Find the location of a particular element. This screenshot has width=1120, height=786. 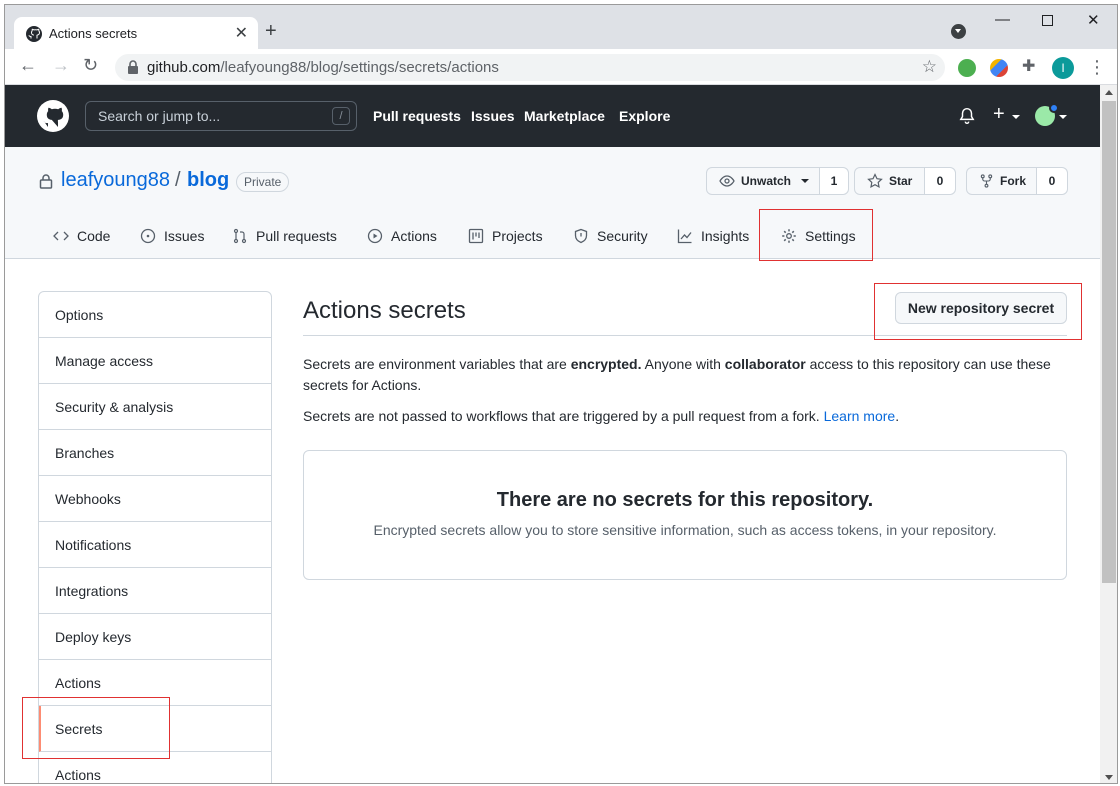

repo-name-link: blog is located at coordinates (208, 180).